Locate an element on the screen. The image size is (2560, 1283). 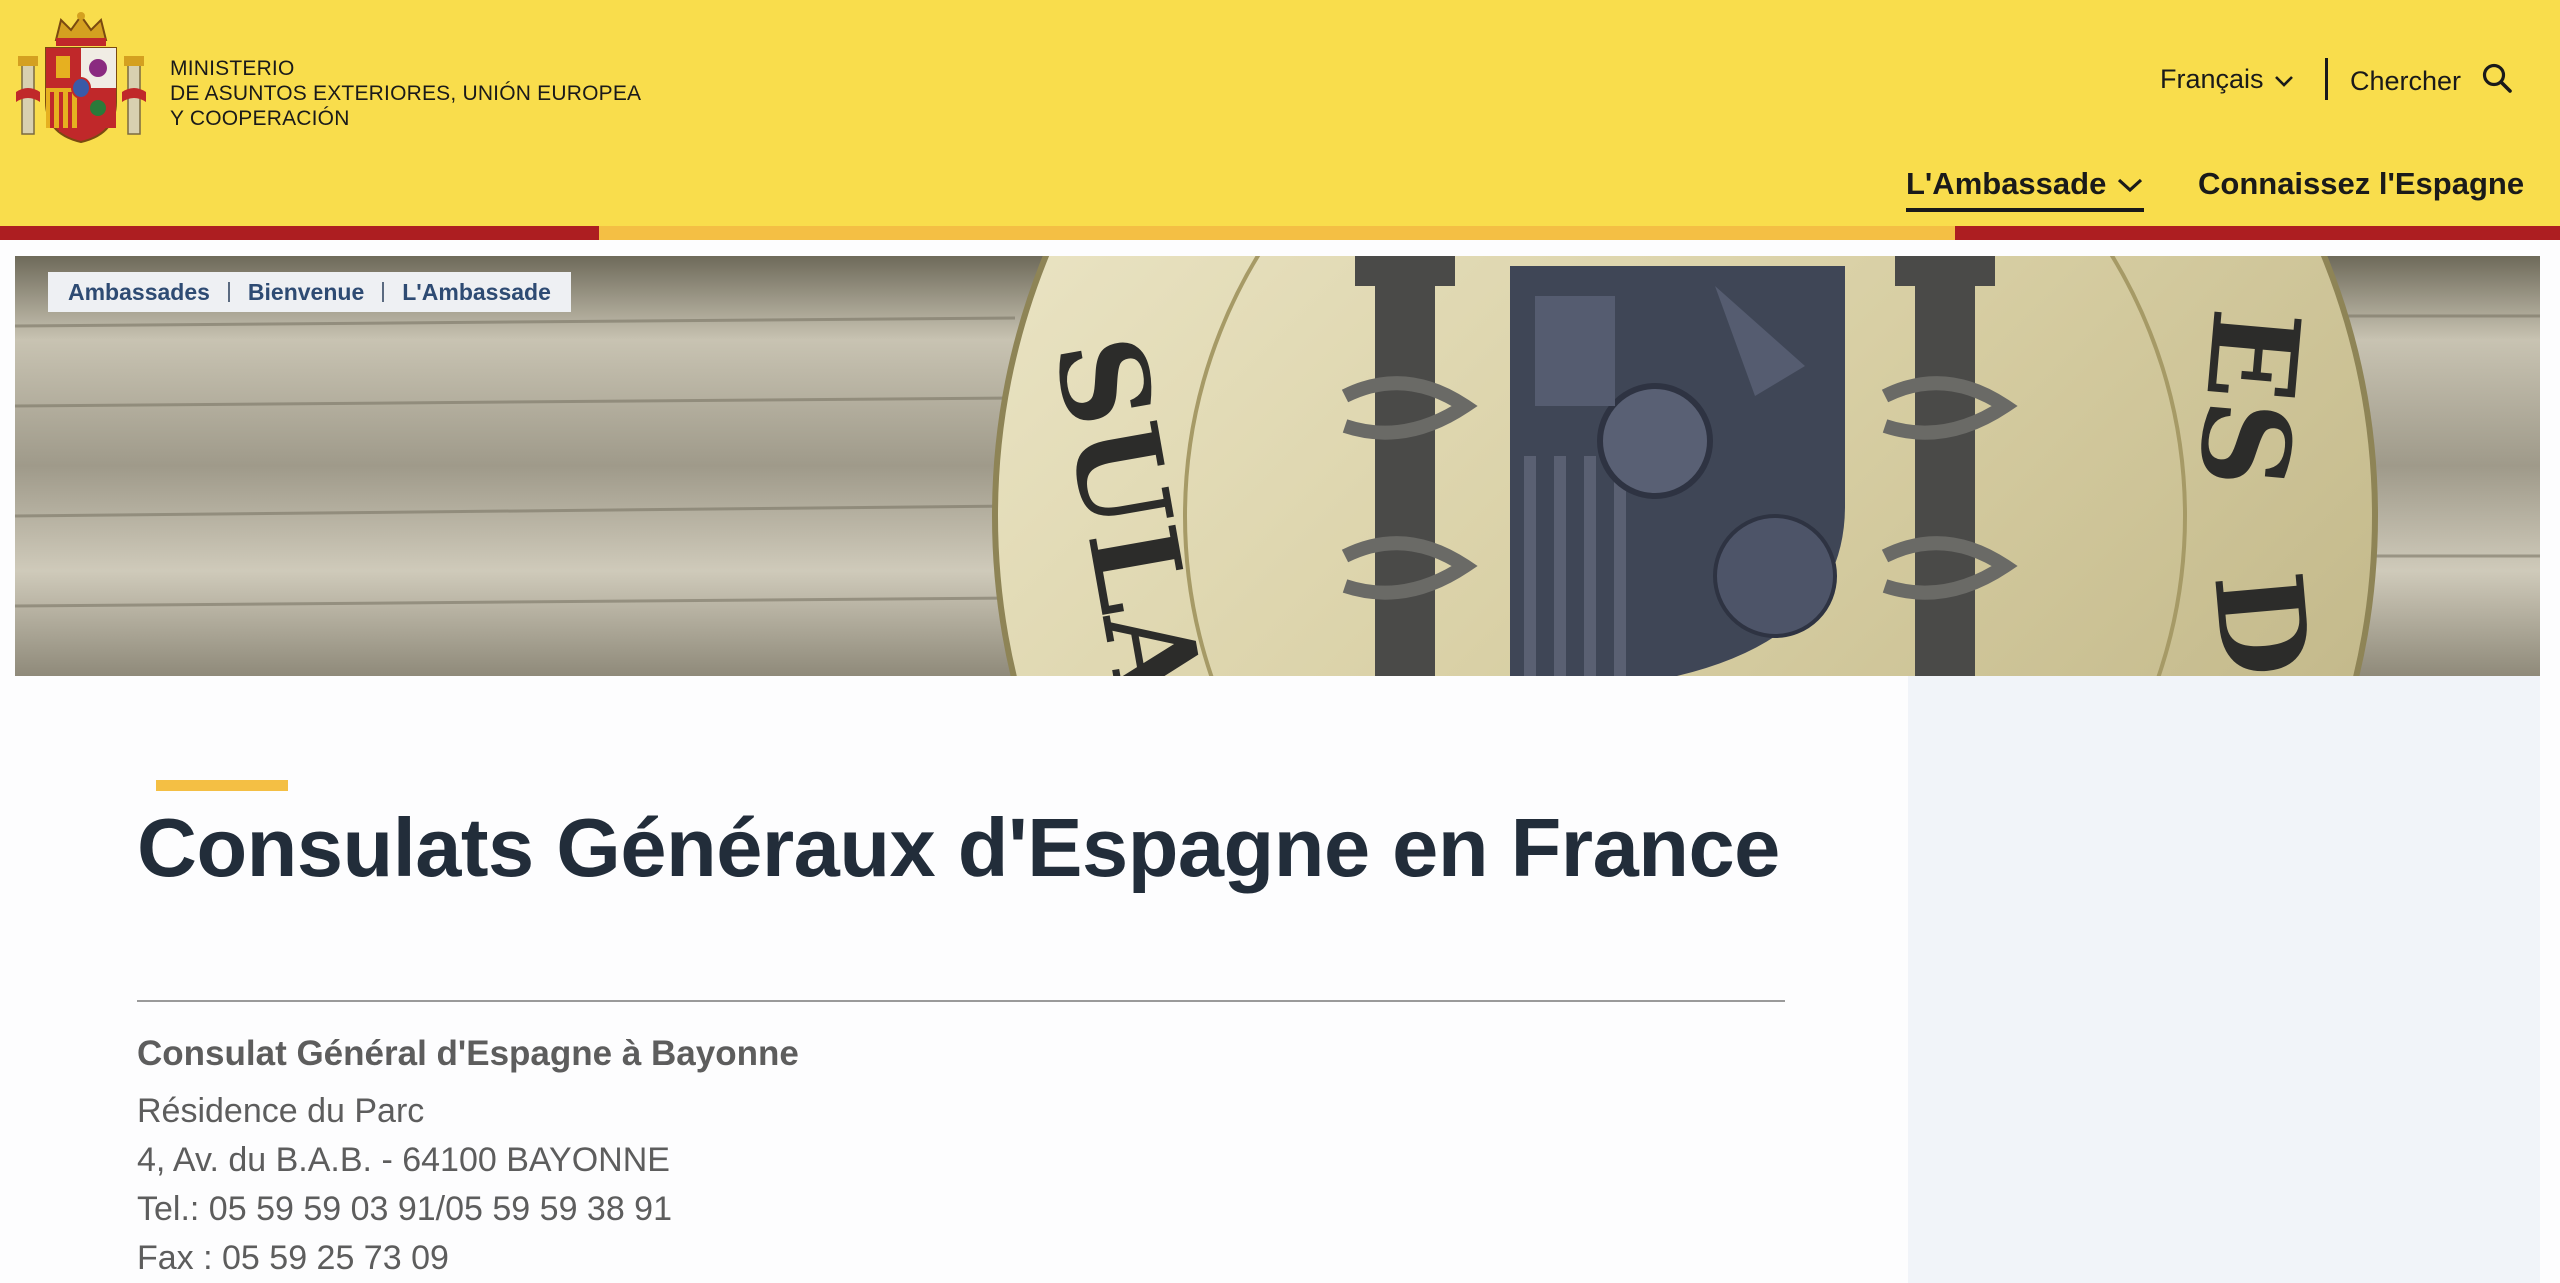
breadcrumb-item-ambassade: L'Ambassade is located at coordinates (476, 292).